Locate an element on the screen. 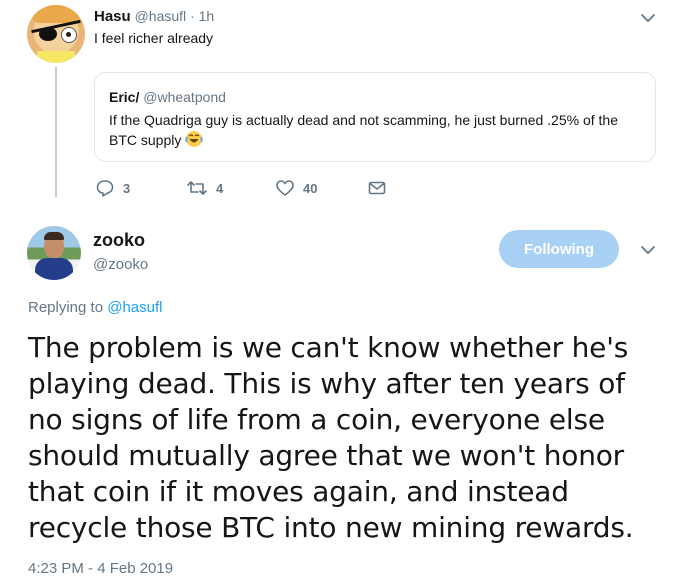 This screenshot has width=683, height=582. quoted-header: Eric/ @wheatpond is located at coordinates (167, 97).